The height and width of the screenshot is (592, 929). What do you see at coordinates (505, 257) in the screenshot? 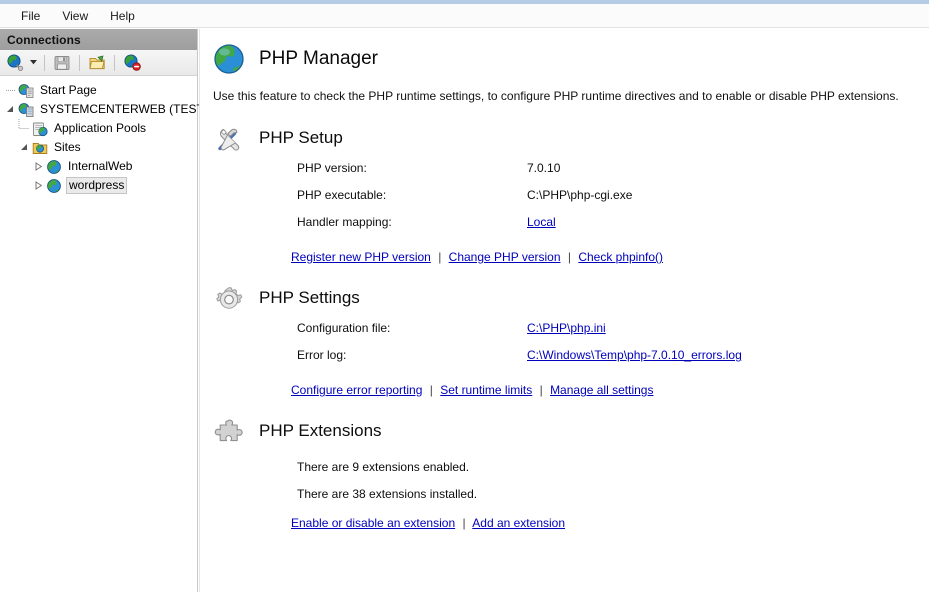
I see `change-php-version-link: Change PHP version` at bounding box center [505, 257].